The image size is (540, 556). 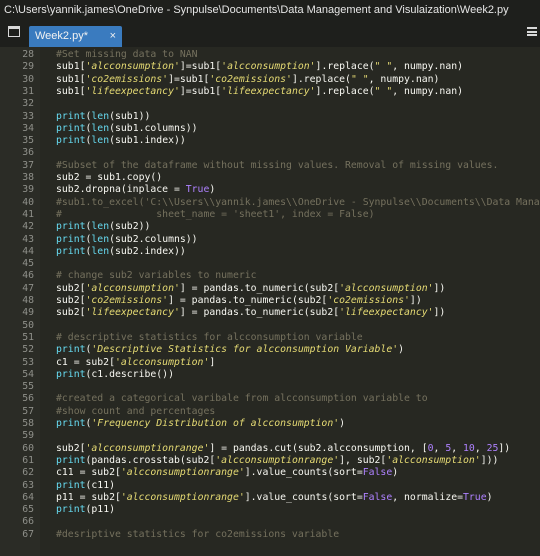 What do you see at coordinates (28, 227) in the screenshot?
I see `line-number: 42` at bounding box center [28, 227].